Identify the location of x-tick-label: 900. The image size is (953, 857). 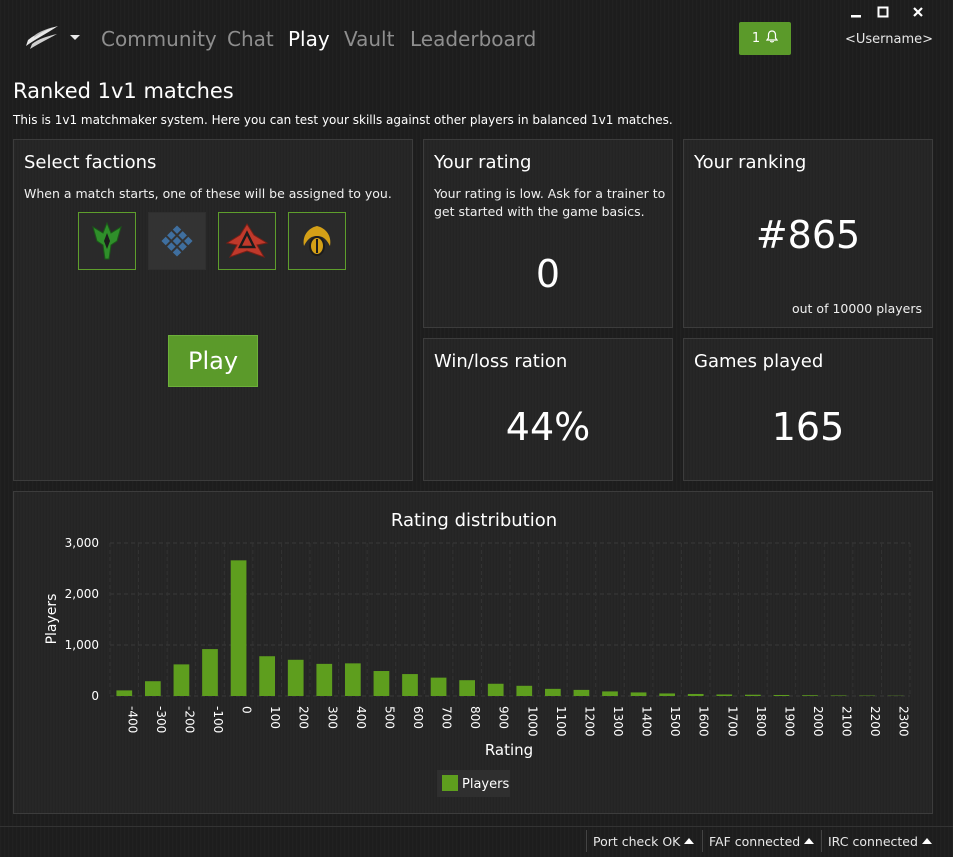
(504, 717).